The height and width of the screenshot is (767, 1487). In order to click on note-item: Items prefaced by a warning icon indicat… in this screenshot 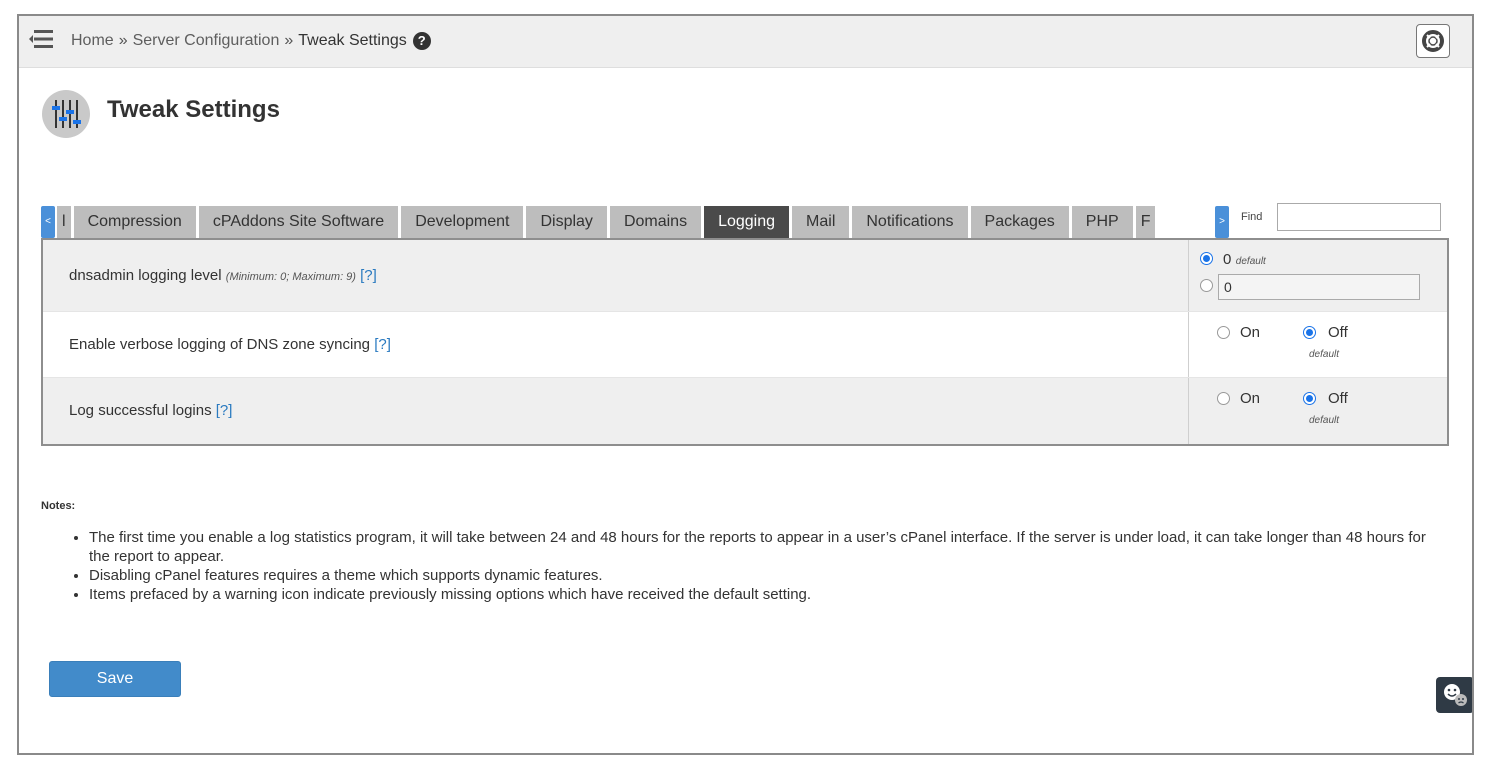, I will do `click(759, 594)`.